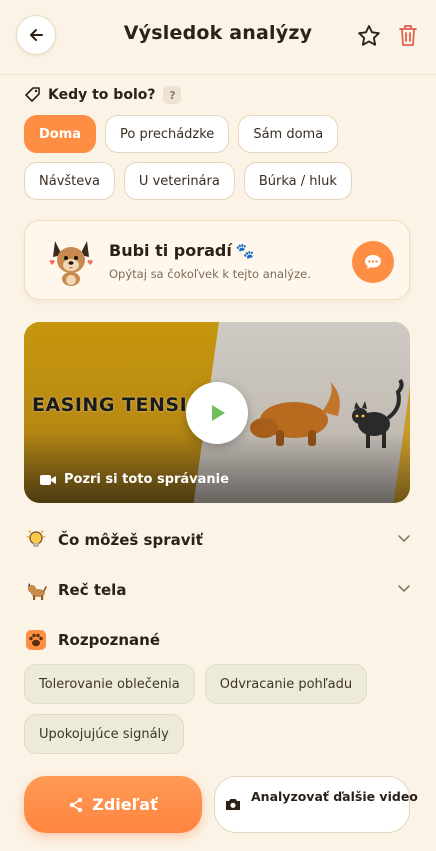 This screenshot has width=436, height=851. Describe the element at coordinates (218, 540) in the screenshot. I see `section-what-to-do: Čo môžeš spraviť` at that location.